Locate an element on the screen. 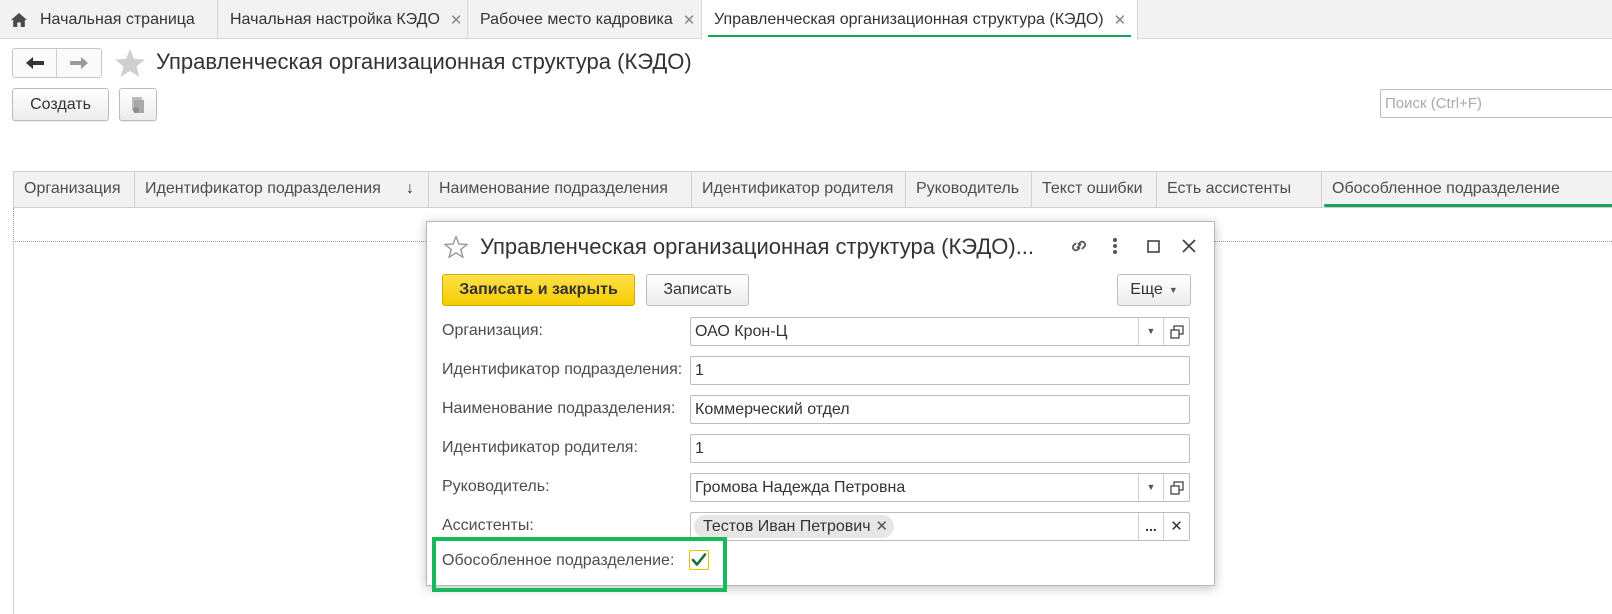 The width and height of the screenshot is (1612, 614). column-header-head: Руководитель is located at coordinates (969, 189).